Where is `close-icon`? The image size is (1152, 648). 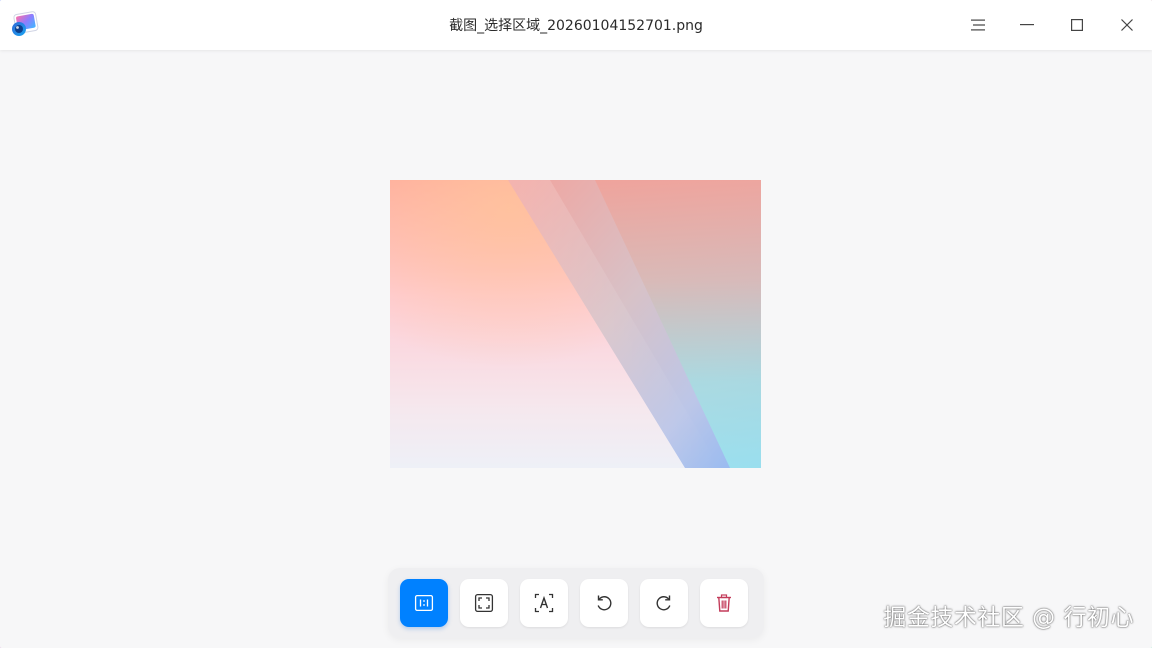 close-icon is located at coordinates (1127, 25).